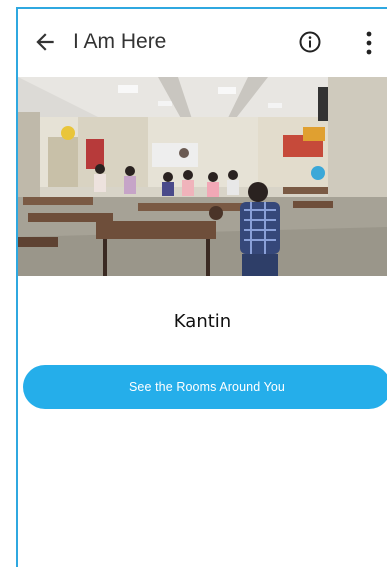 This screenshot has width=387, height=567. What do you see at coordinates (205, 387) in the screenshot?
I see `see-rooms-button: See the Rooms Around You` at bounding box center [205, 387].